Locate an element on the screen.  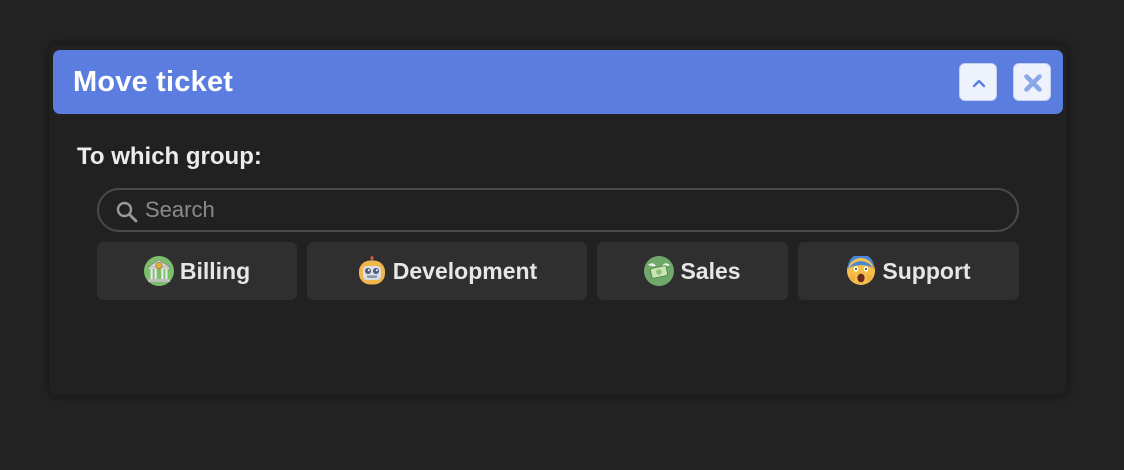
group-option-sales: Sales is located at coordinates (692, 271).